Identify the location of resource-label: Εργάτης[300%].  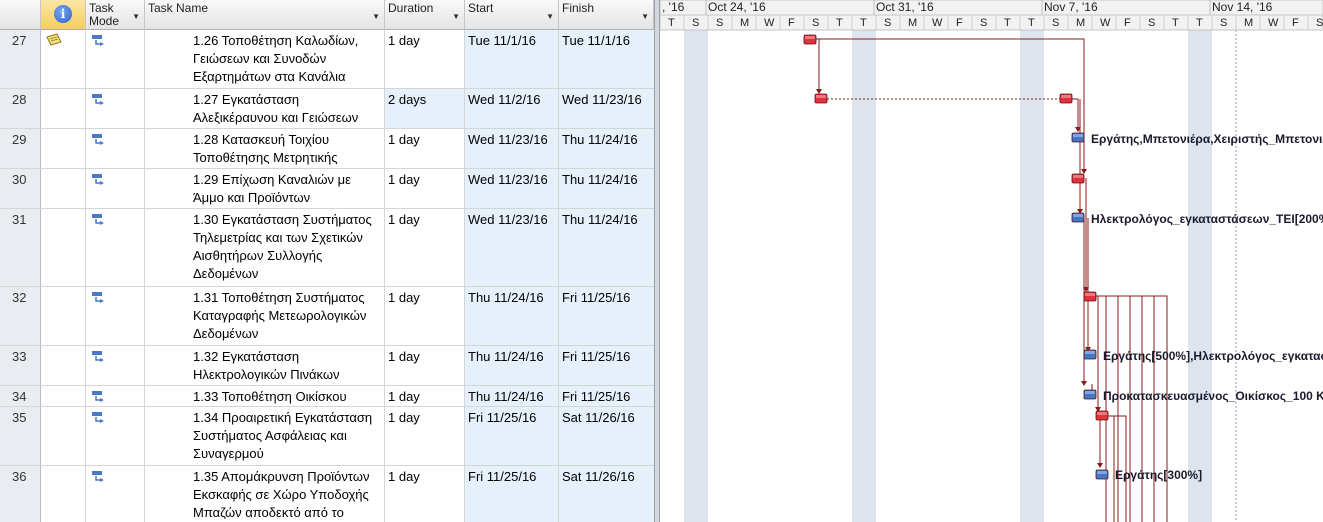
(1158, 475).